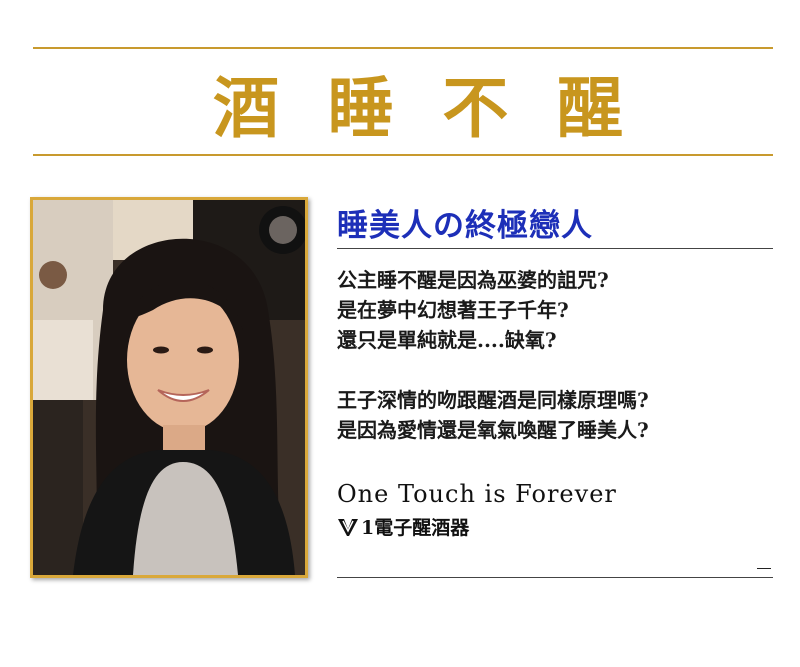 The height and width of the screenshot is (667, 800). I want to click on end-dash, so click(764, 568).